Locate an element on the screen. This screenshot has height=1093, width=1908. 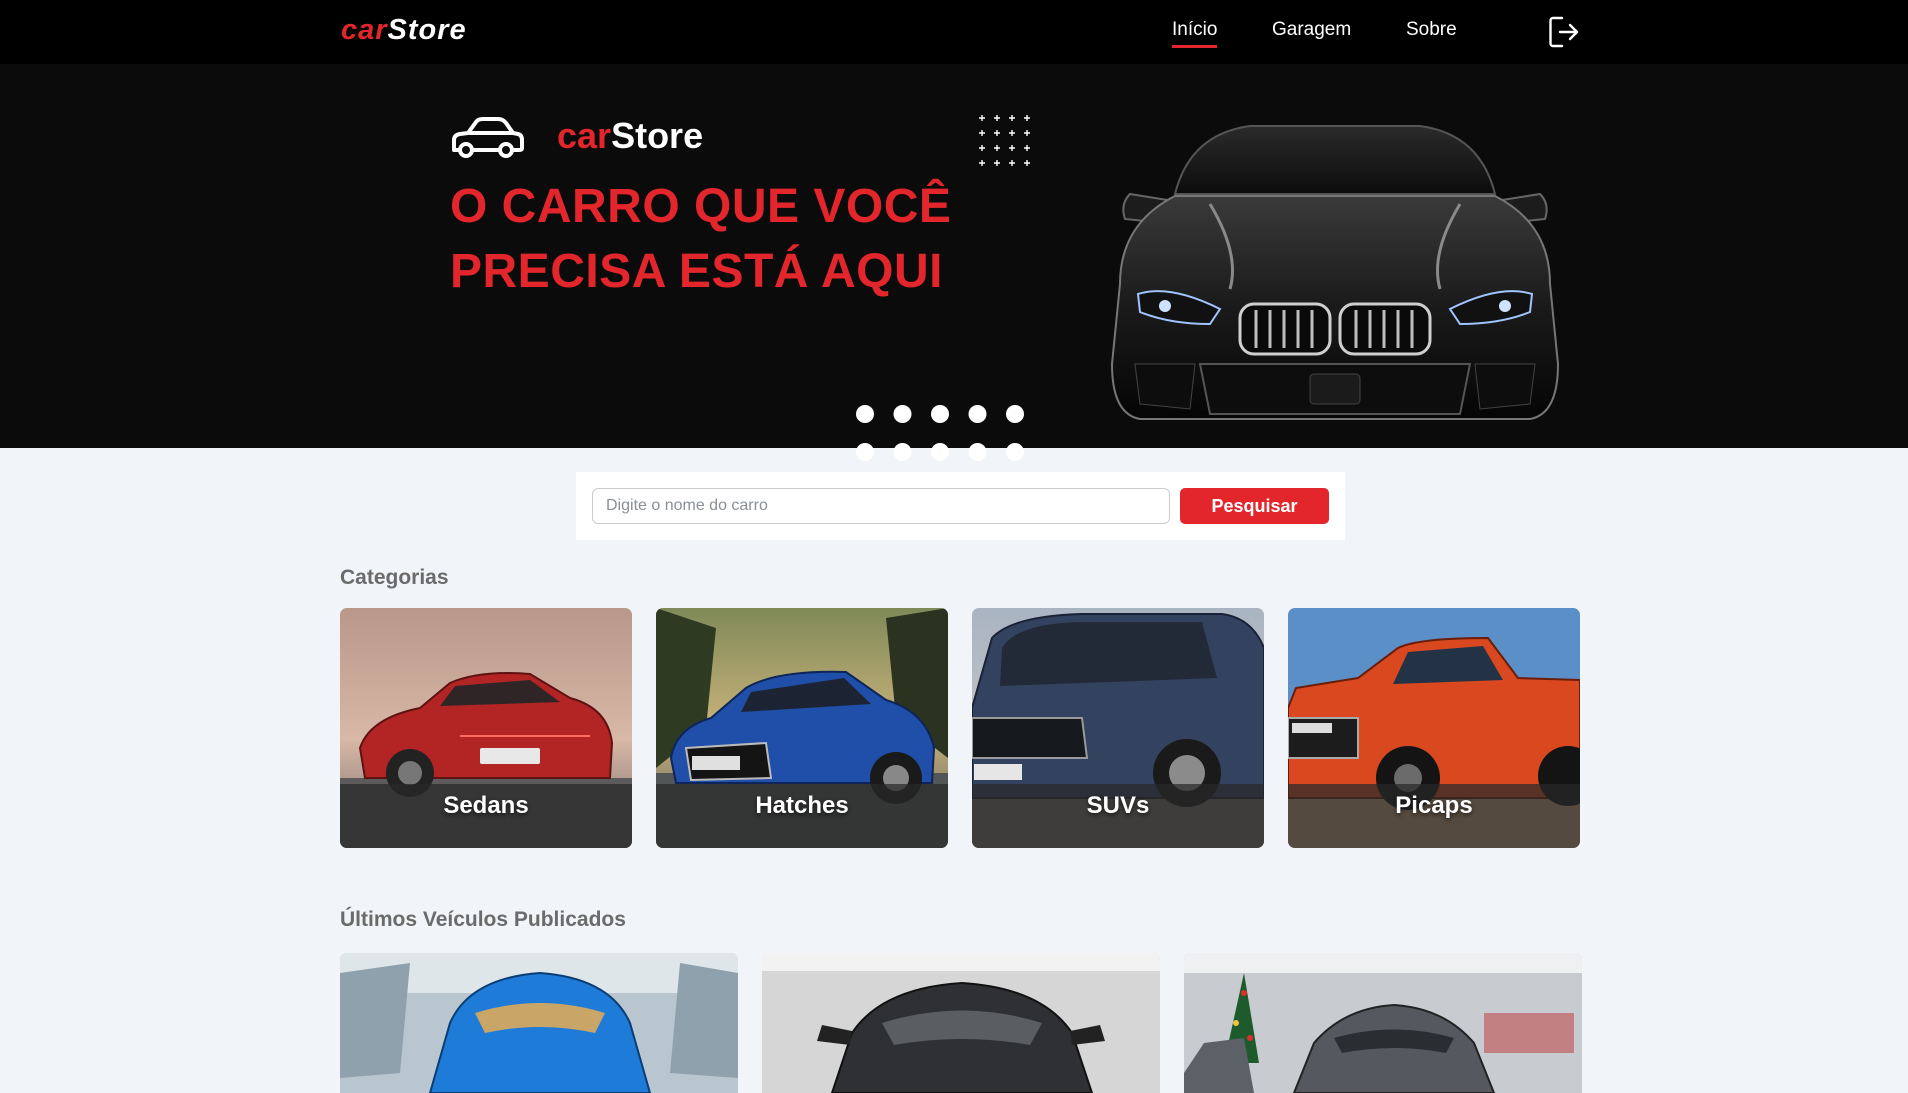
hero-headline: O CARRO QUE VOCÊ PRECISA ESTÁ AQUI is located at coordinates (710, 239).